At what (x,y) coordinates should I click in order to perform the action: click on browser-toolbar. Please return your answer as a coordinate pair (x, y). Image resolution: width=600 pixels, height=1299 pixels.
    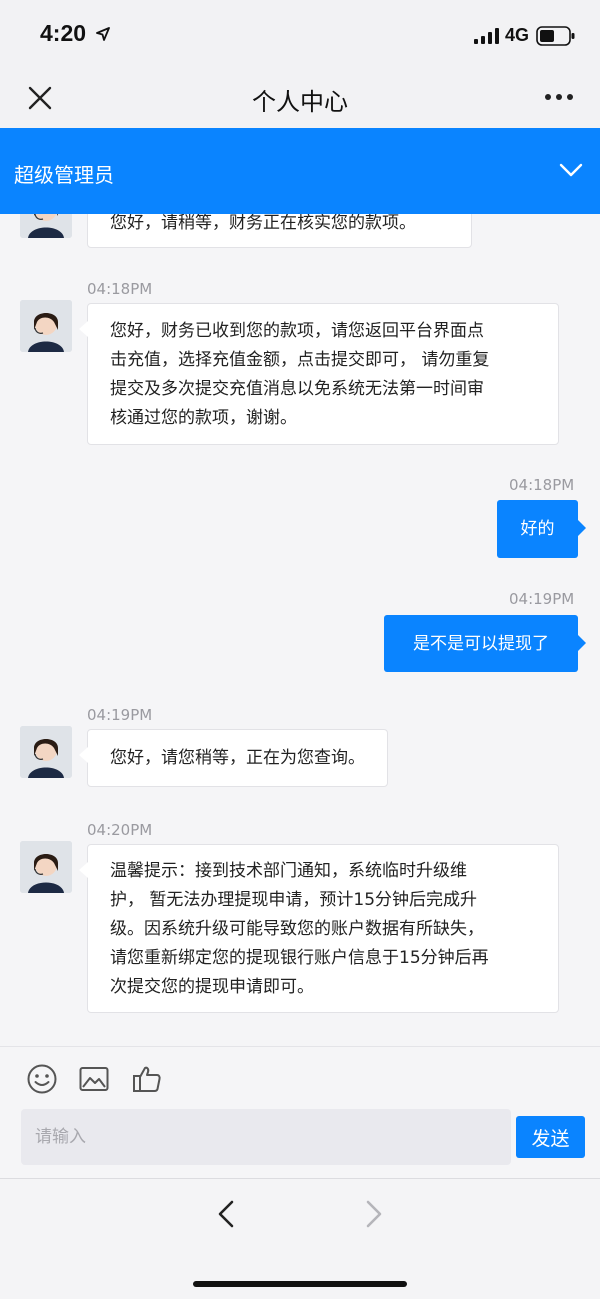
    Looking at the image, I should click on (300, 1238).